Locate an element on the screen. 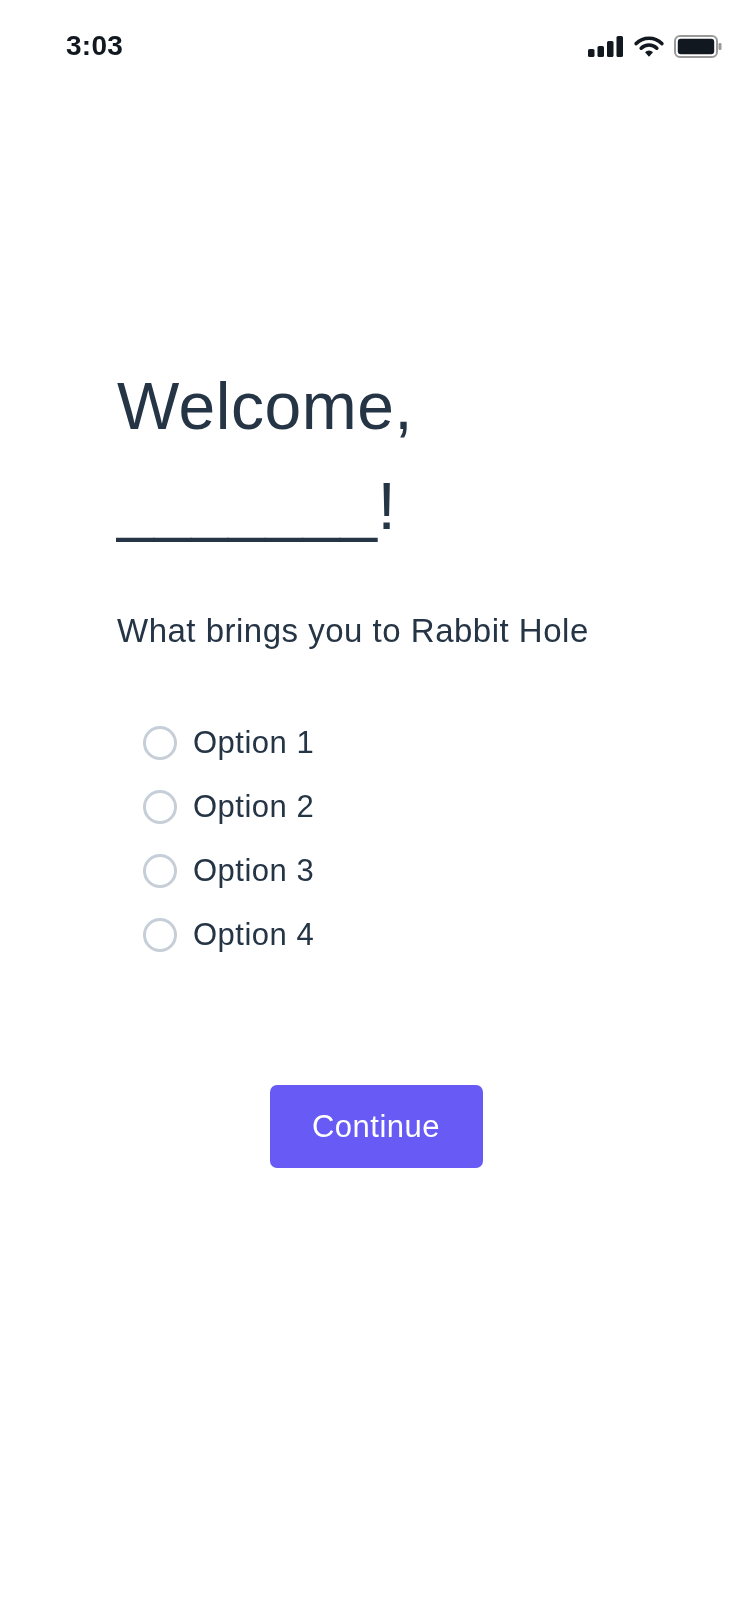 The image size is (752, 1624). option-label: Option 2 is located at coordinates (254, 807).